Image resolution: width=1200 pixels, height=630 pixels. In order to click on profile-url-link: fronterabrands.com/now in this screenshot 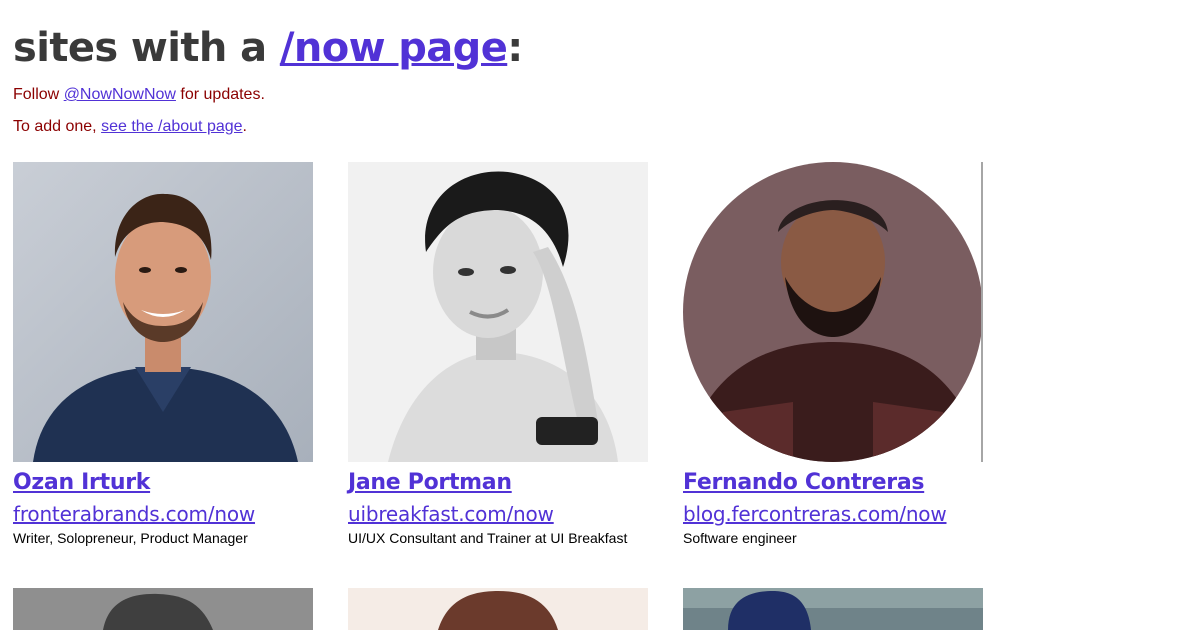, I will do `click(134, 514)`.